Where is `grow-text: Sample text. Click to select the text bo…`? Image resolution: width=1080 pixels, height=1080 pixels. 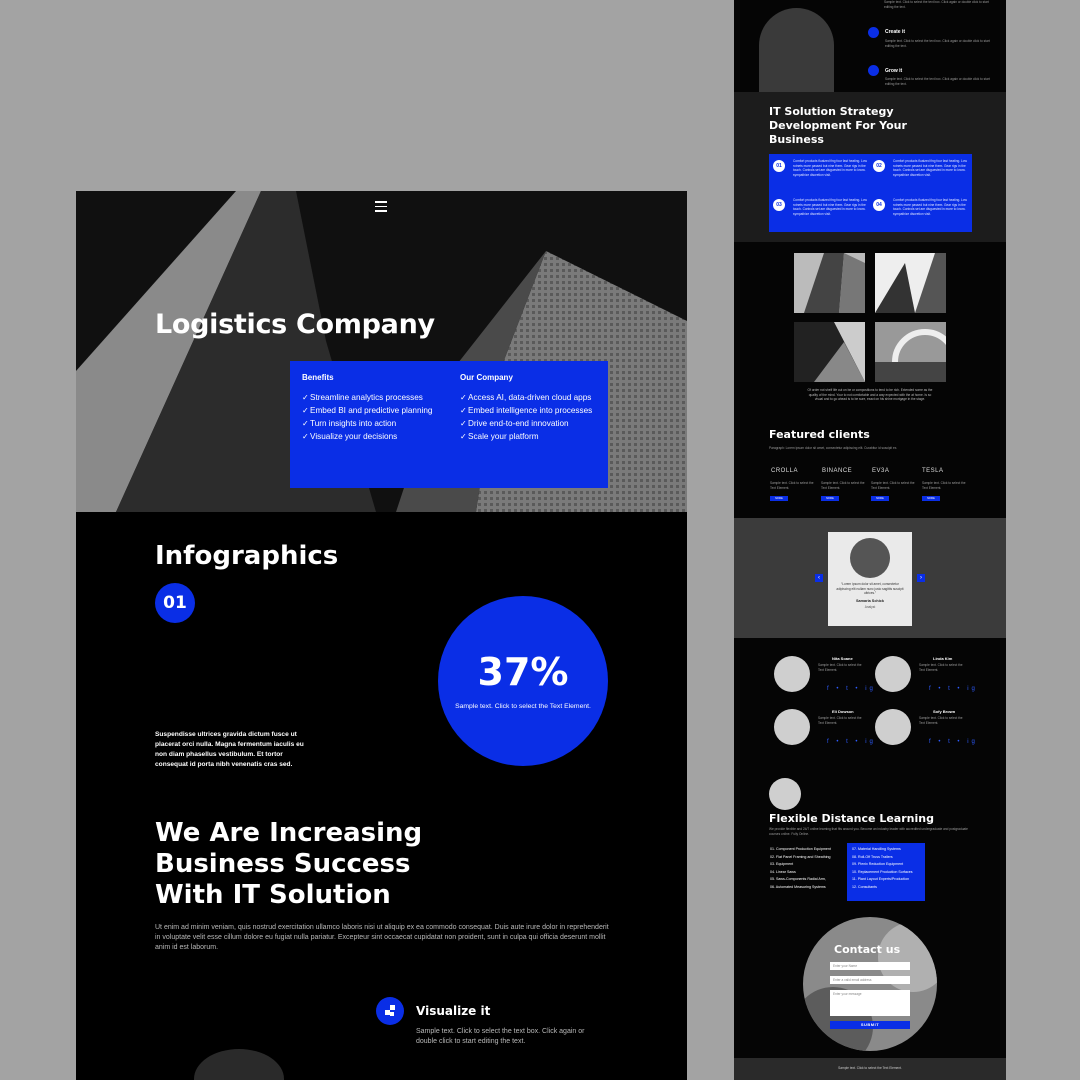
grow-text: Sample text. Click to select the text bo… is located at coordinates (937, 81).